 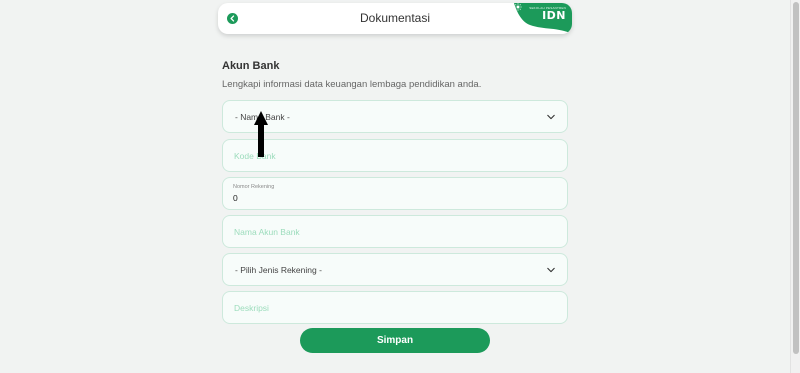 I want to click on page-header: Dokumentasi SEKOLAH PESANTREN IDN, so click(x=395, y=18).